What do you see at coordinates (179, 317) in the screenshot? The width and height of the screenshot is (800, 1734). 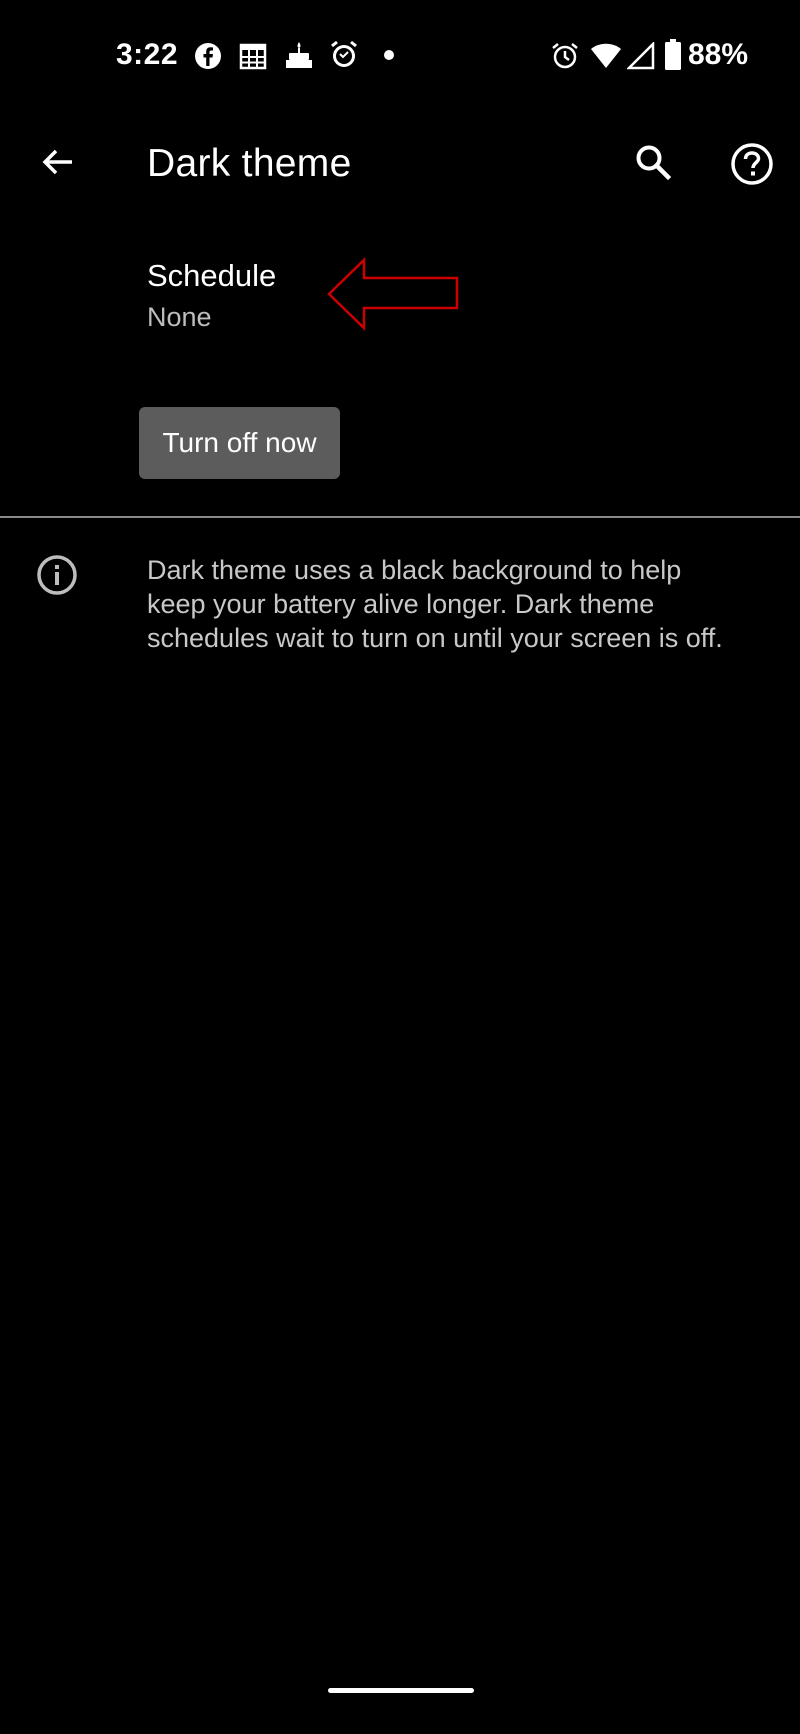 I see `schedule-value: None` at bounding box center [179, 317].